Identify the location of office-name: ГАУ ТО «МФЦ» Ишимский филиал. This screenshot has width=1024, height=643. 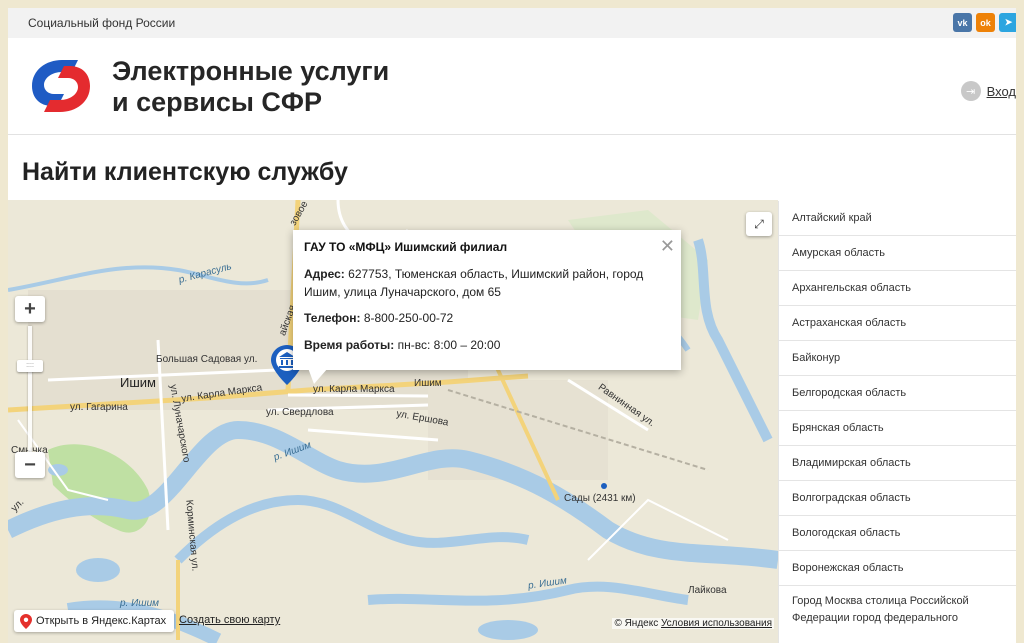
(406, 247).